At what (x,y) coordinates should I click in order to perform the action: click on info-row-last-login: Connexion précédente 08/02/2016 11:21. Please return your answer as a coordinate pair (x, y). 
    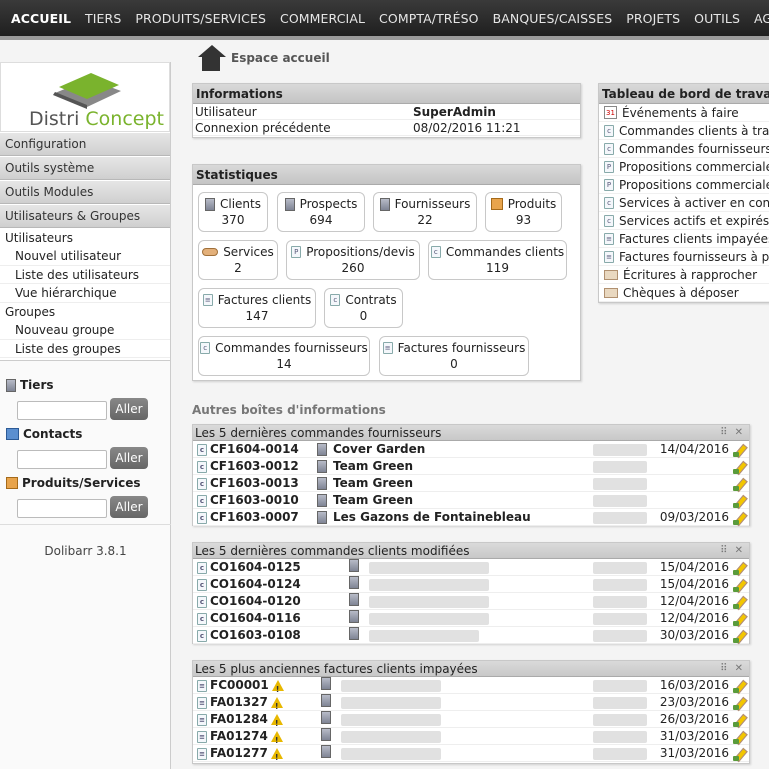
    Looking at the image, I should click on (386, 128).